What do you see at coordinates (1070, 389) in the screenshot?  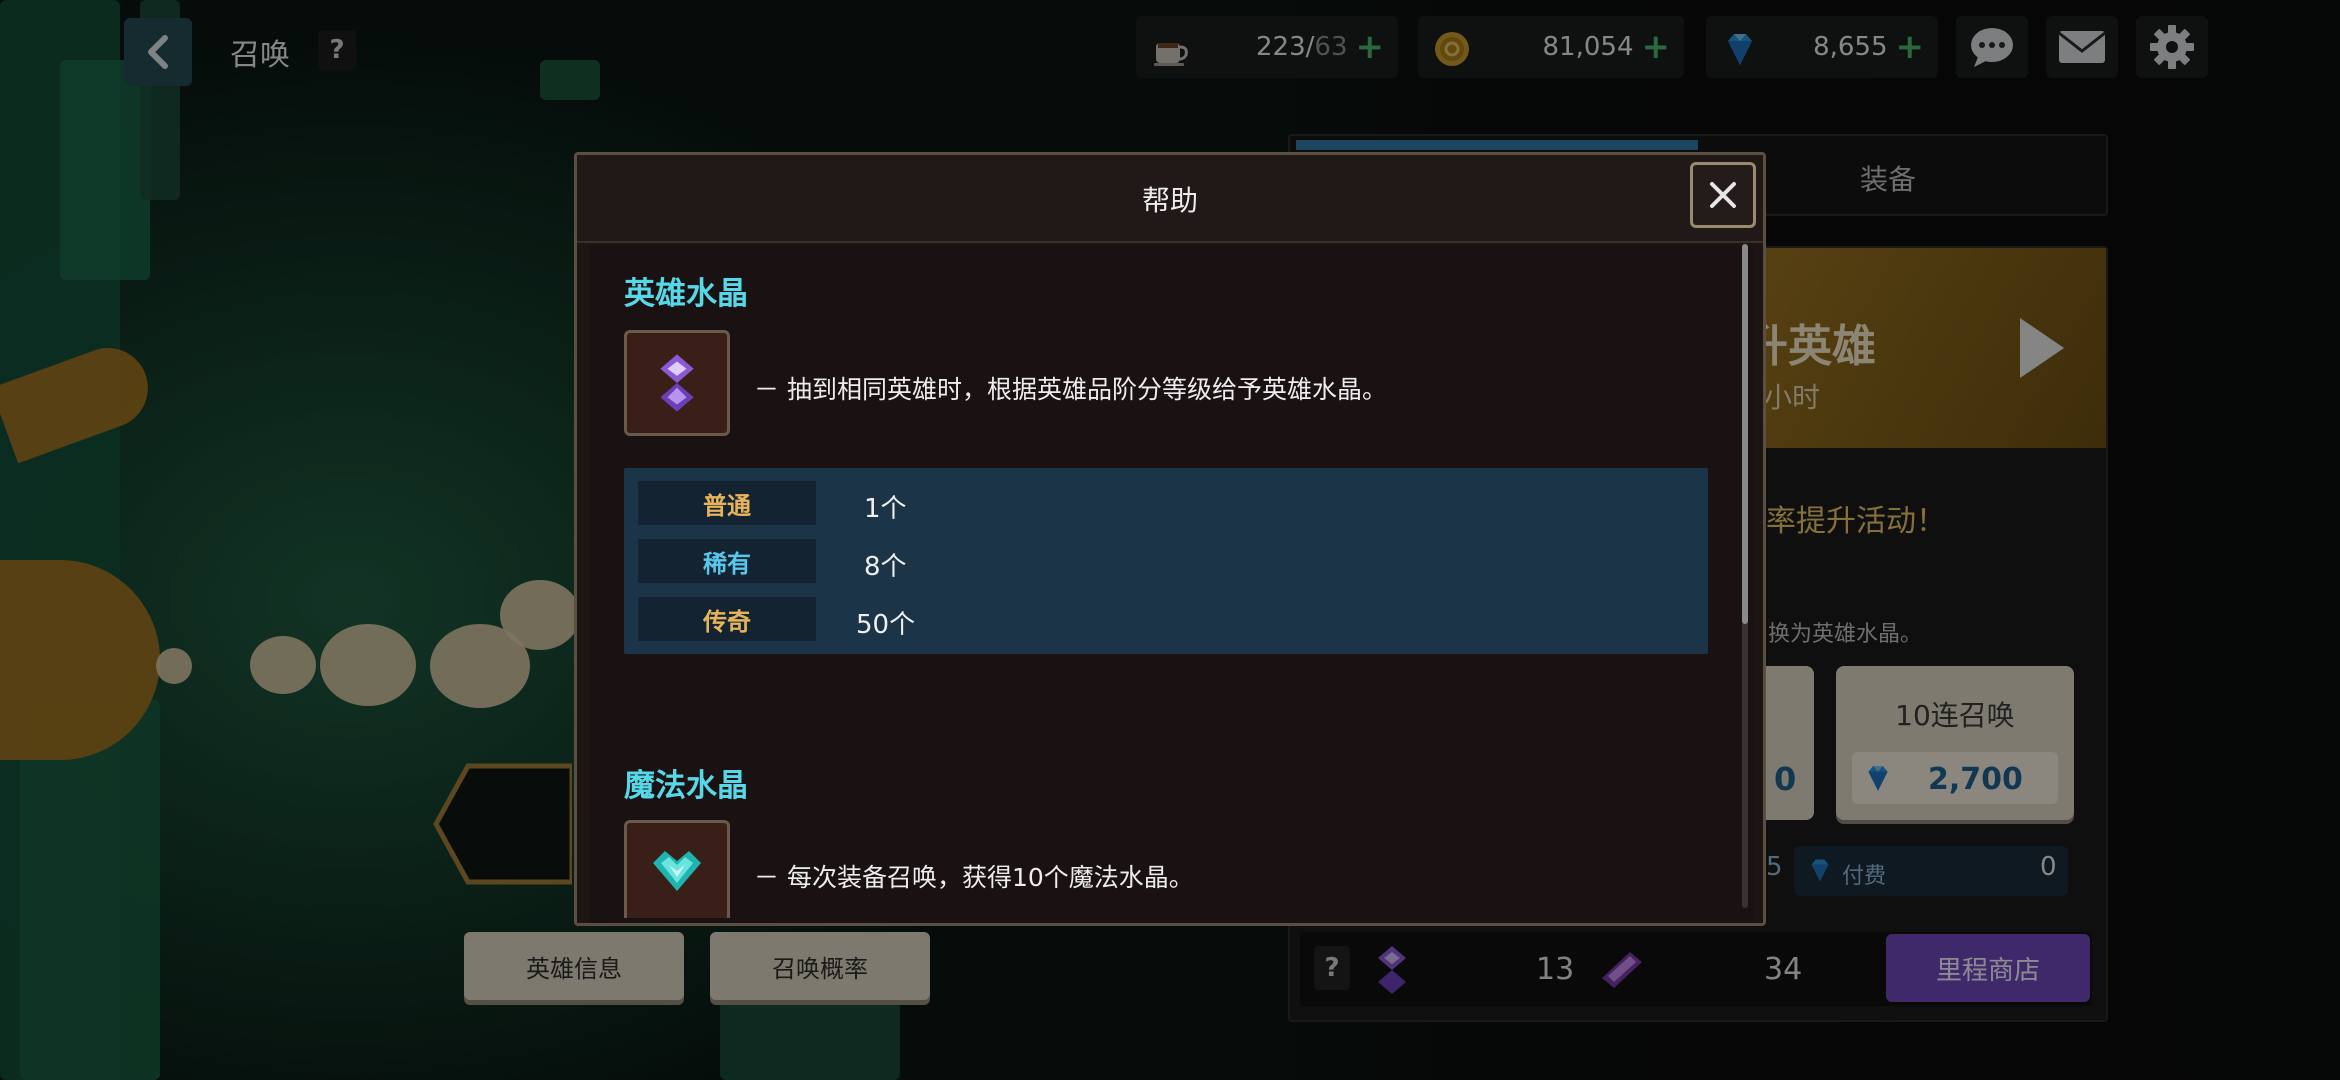 I see `hero-crystal-description: － 抽到相同英雄时，根据英雄品阶分等级给予英雄水晶。` at bounding box center [1070, 389].